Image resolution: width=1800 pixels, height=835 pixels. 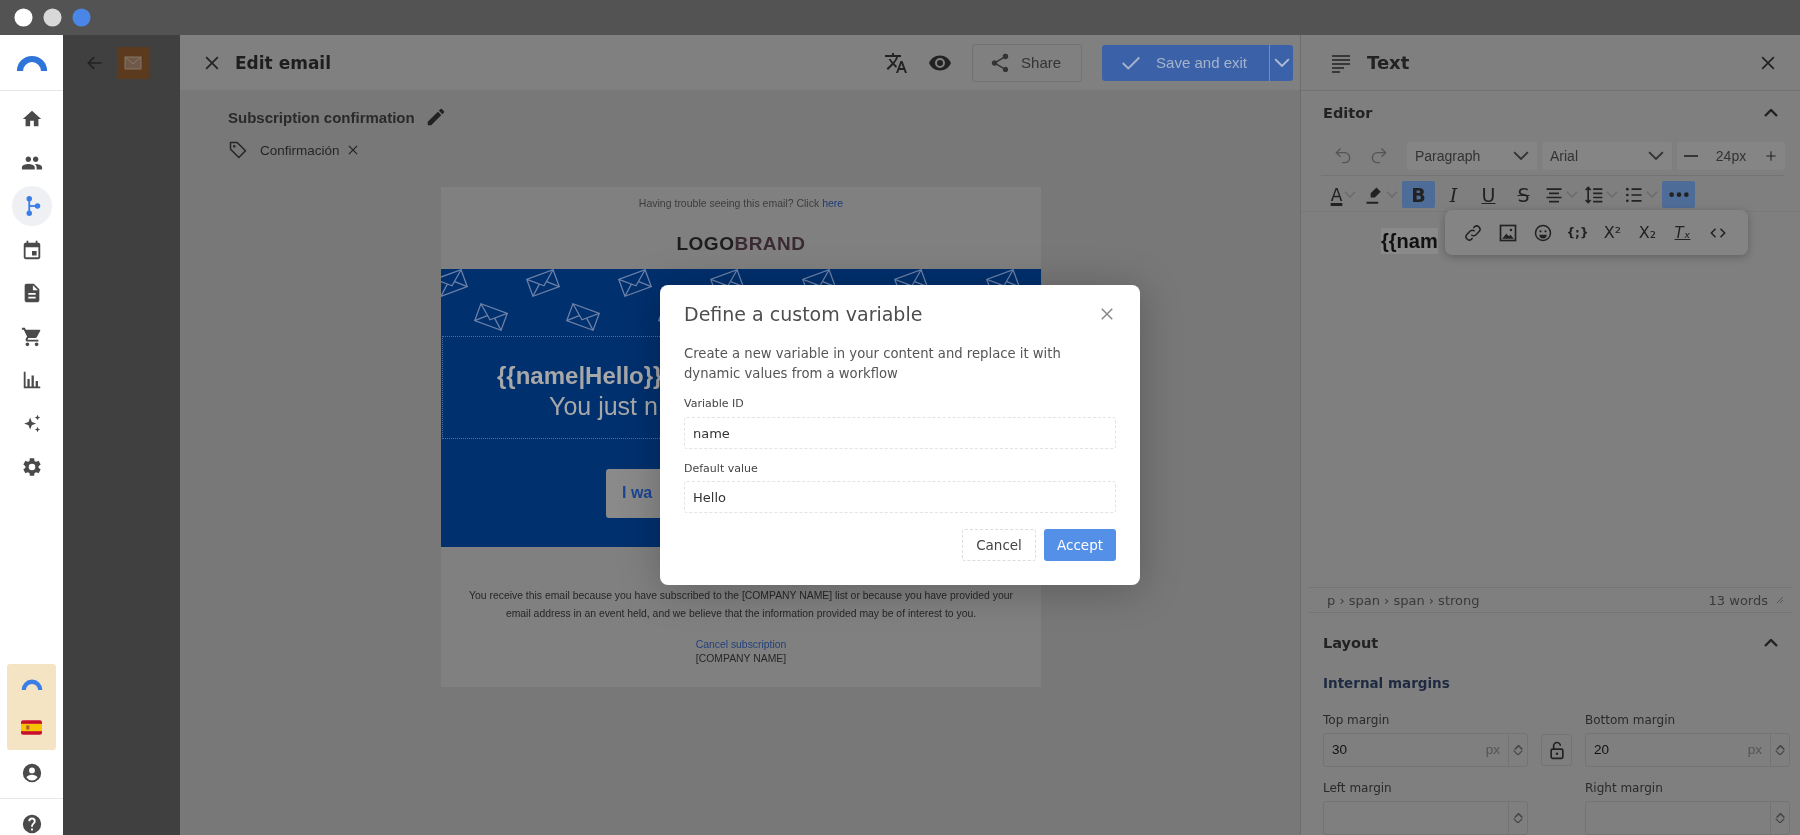 I want to click on translate-icon, so click(x=896, y=62).